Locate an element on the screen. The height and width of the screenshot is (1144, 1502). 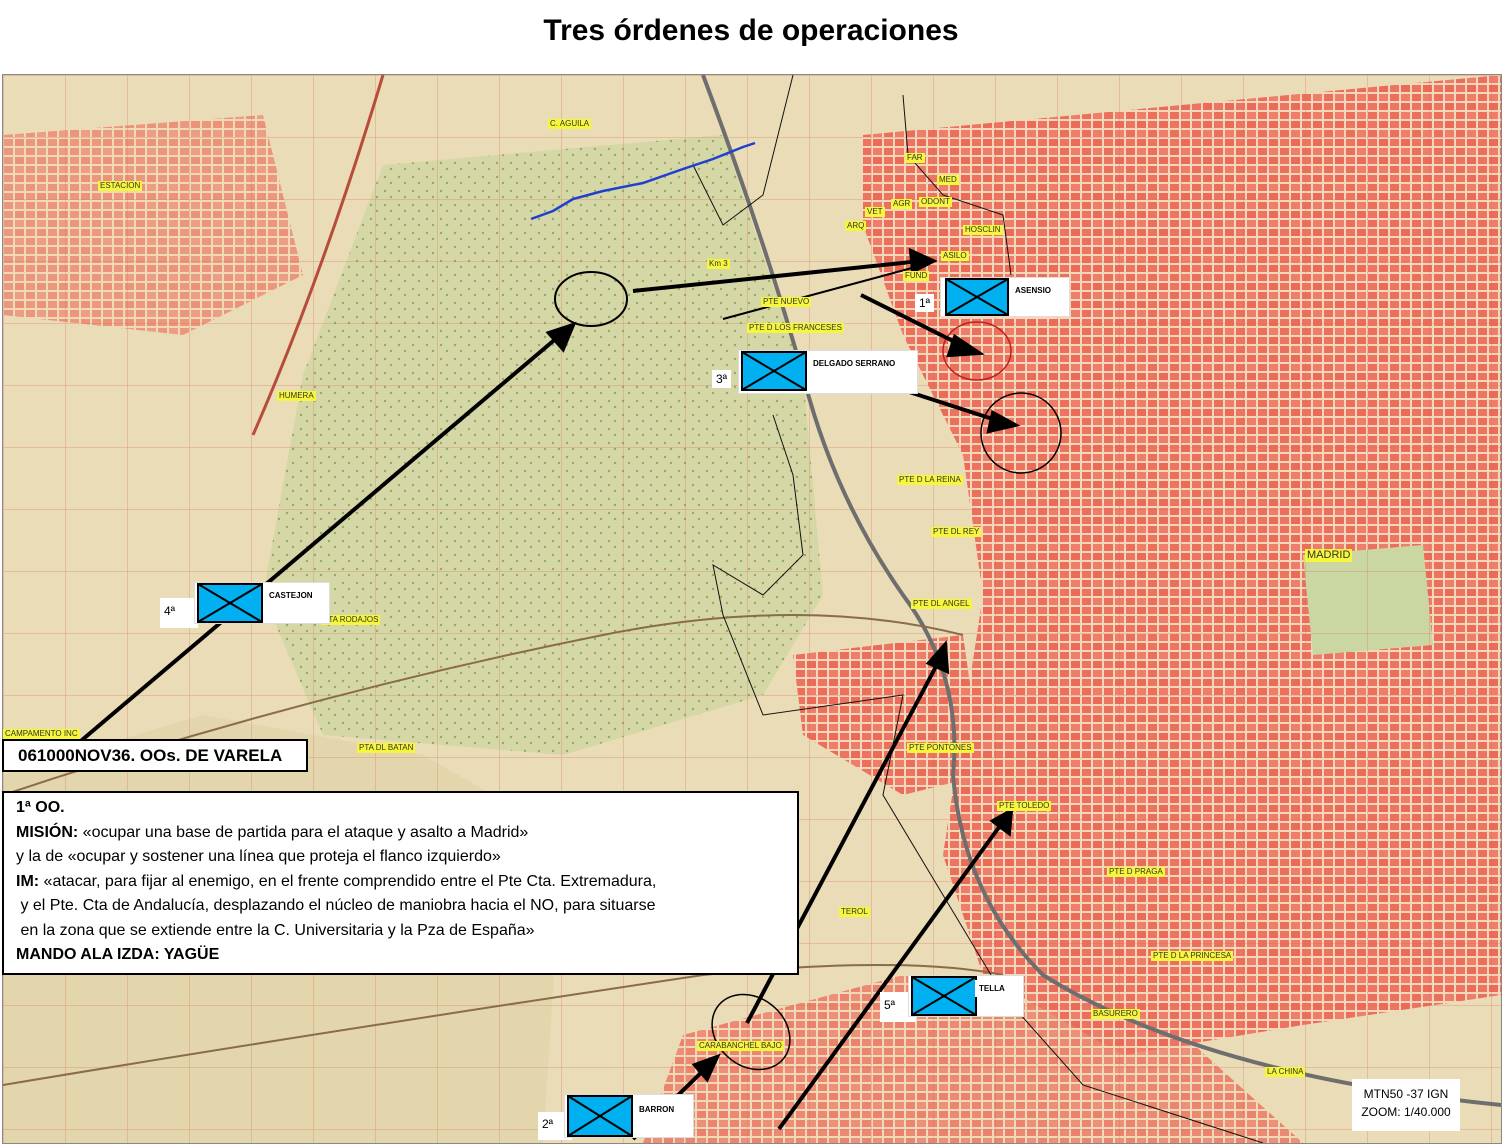
unit-panel-2: BARRON is located at coordinates (629, 1116).